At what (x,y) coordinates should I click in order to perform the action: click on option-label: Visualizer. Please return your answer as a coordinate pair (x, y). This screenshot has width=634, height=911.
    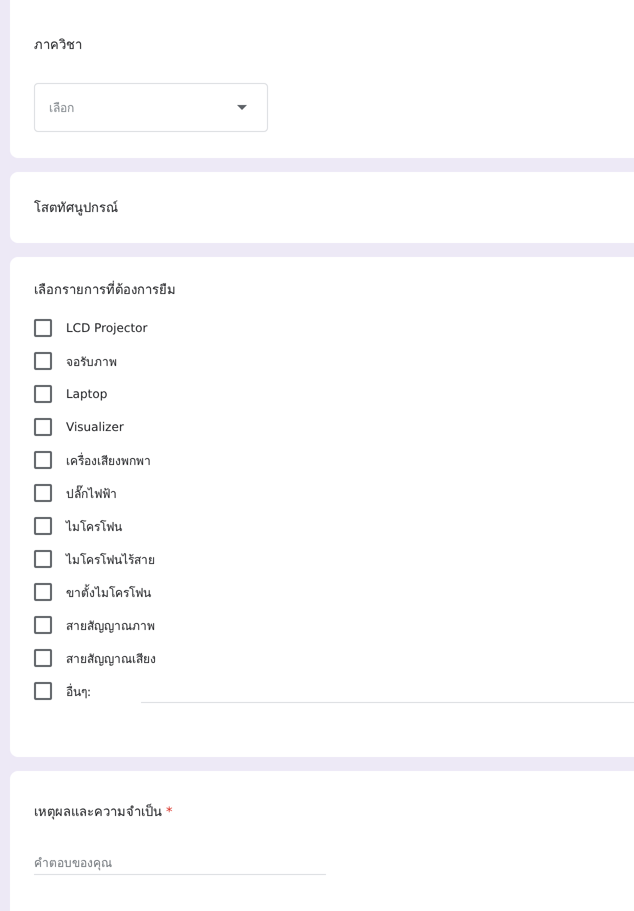
    Looking at the image, I should click on (95, 427).